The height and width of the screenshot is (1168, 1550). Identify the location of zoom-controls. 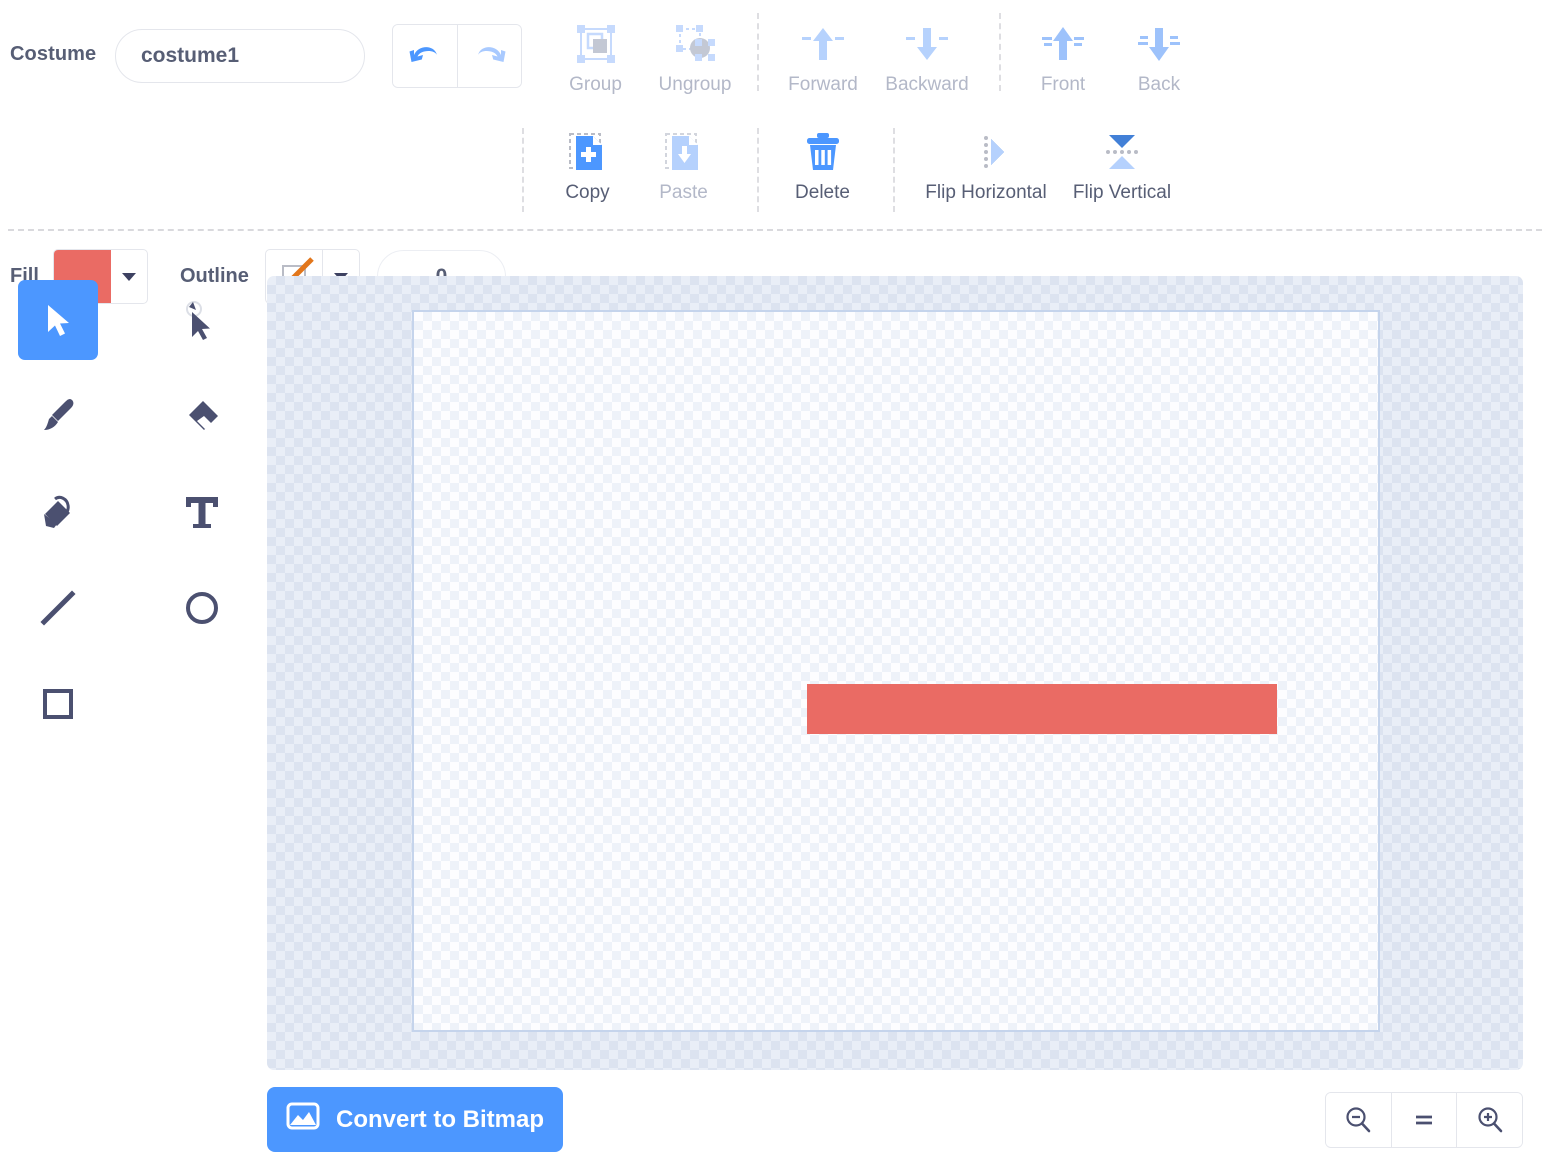
(1424, 1120).